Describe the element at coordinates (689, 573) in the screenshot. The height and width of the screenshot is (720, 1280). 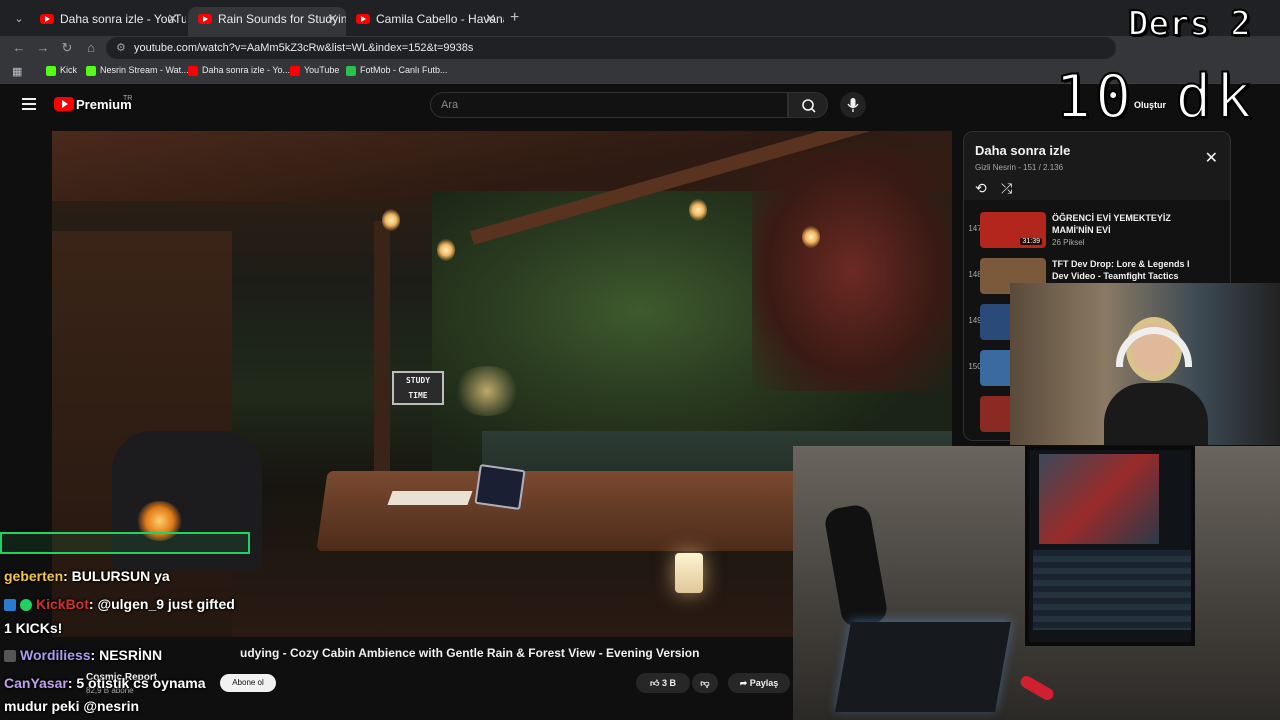
I see `video-scene-candle` at that location.